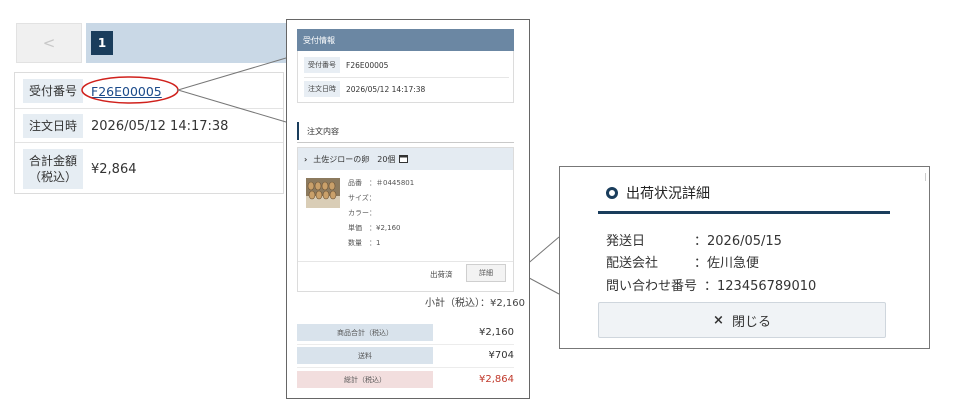  Describe the element at coordinates (231, 90) in the screenshot. I see `callout-pointer-left` at that location.